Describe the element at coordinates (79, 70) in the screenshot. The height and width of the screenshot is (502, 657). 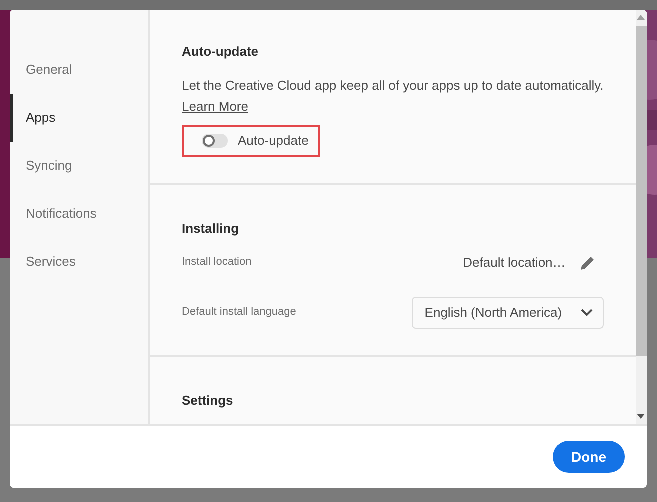
I see `sidebar-item: General` at that location.